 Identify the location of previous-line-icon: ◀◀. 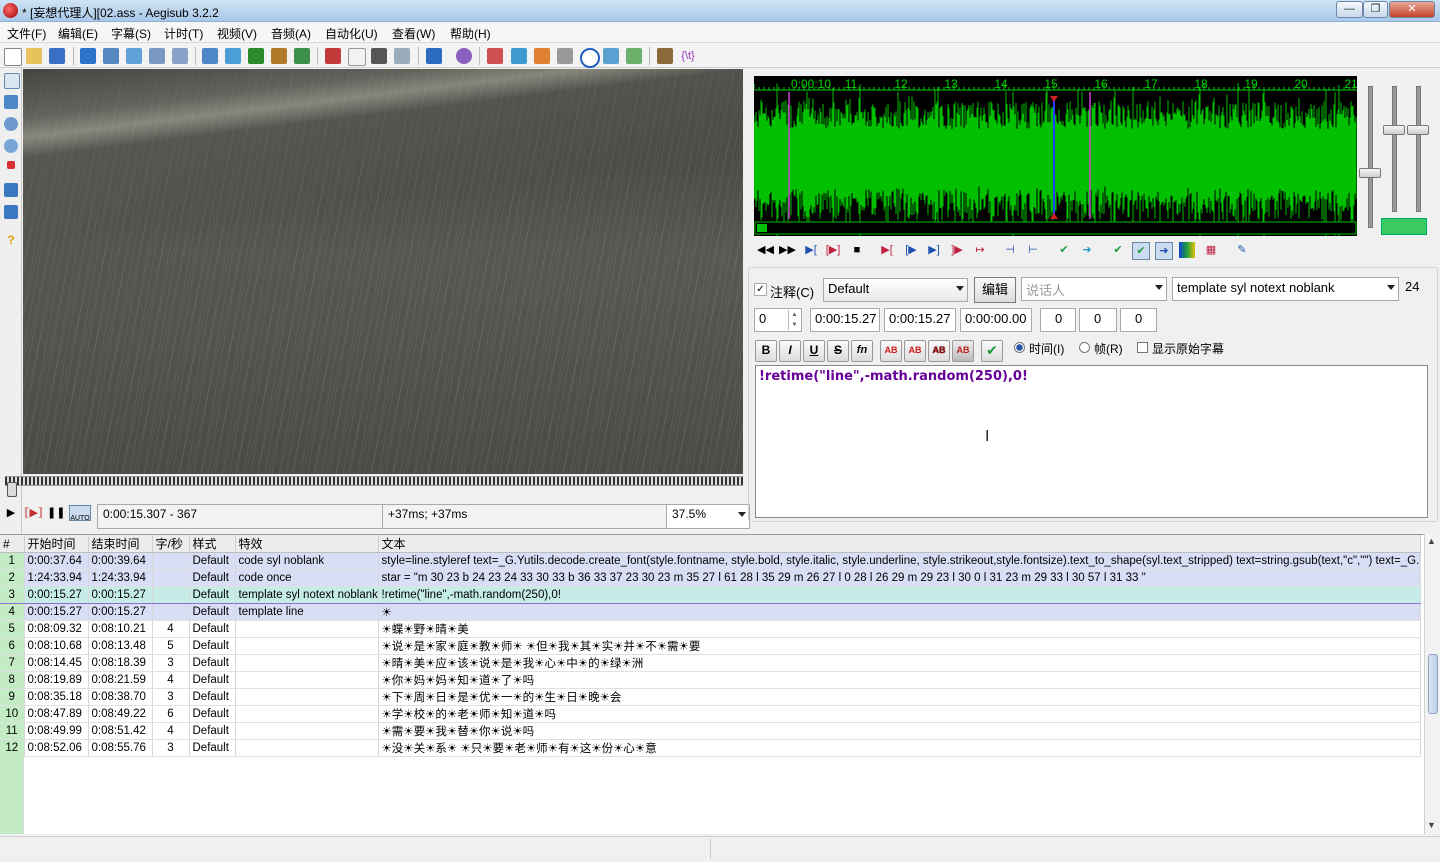
(765, 250).